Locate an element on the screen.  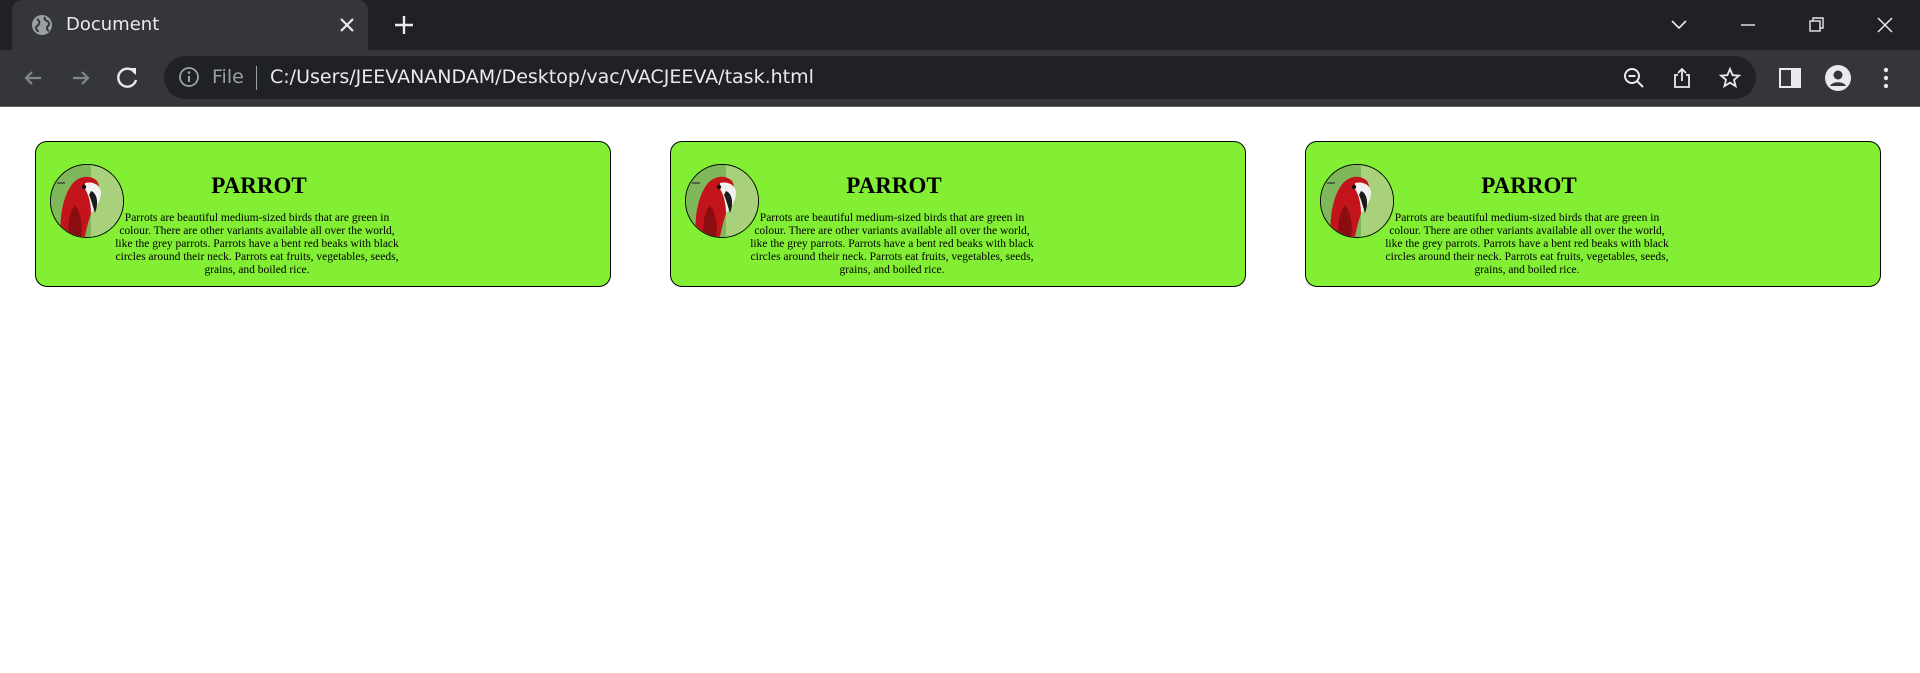
kebab-menu-icon is located at coordinates (1886, 78).